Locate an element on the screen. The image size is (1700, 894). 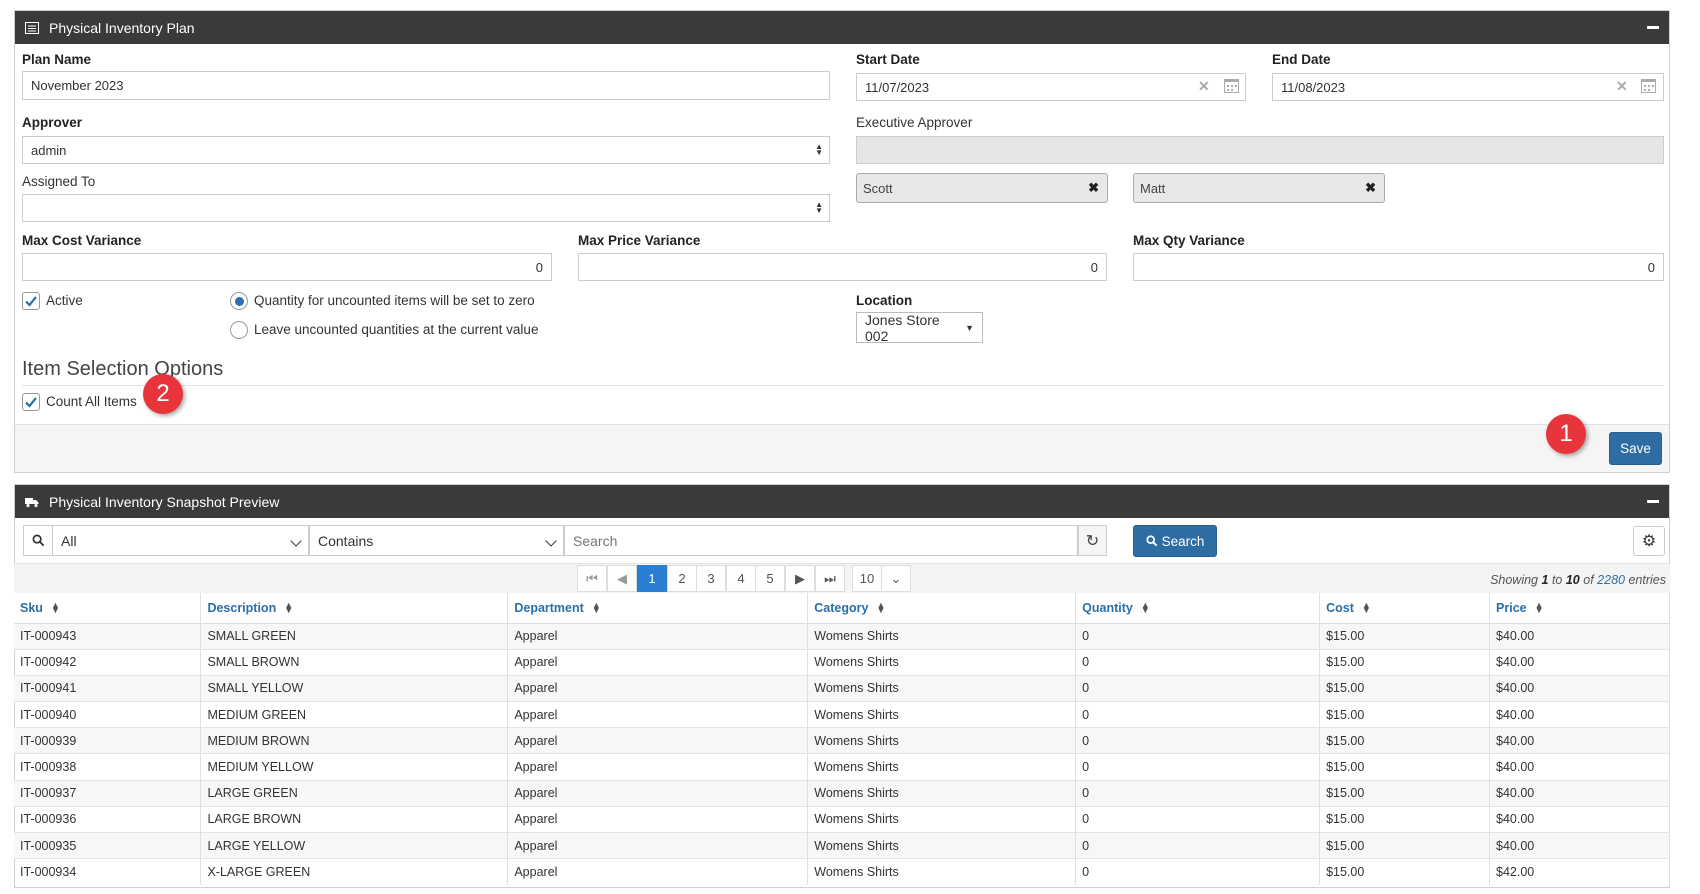
column-header-category: Category ▲ ▼ is located at coordinates (942, 608).